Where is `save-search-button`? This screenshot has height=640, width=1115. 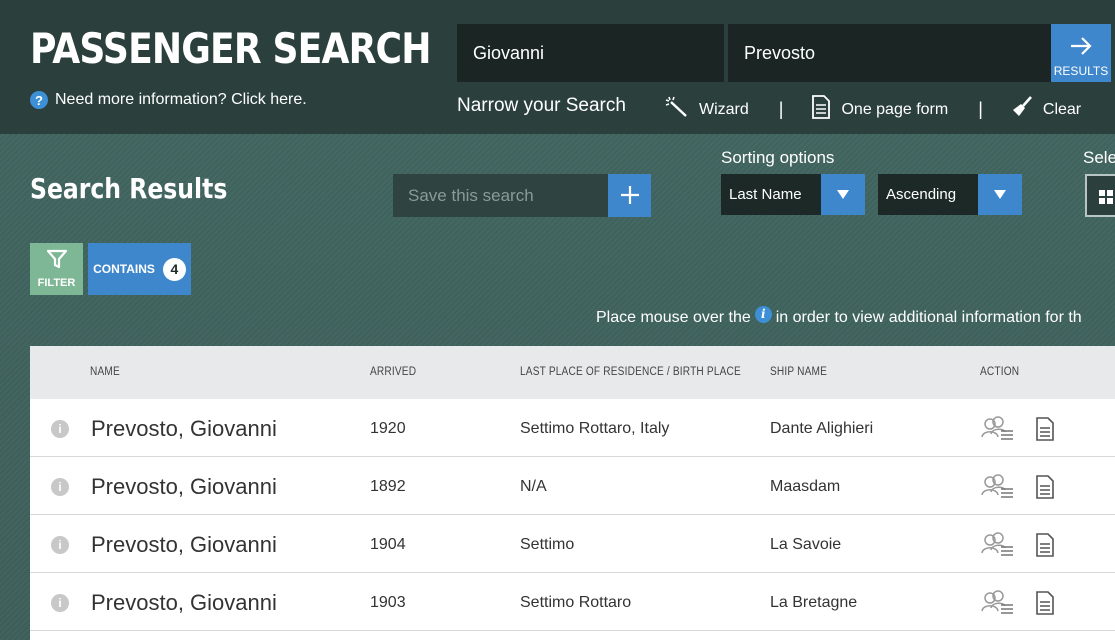
save-search-button is located at coordinates (629, 195).